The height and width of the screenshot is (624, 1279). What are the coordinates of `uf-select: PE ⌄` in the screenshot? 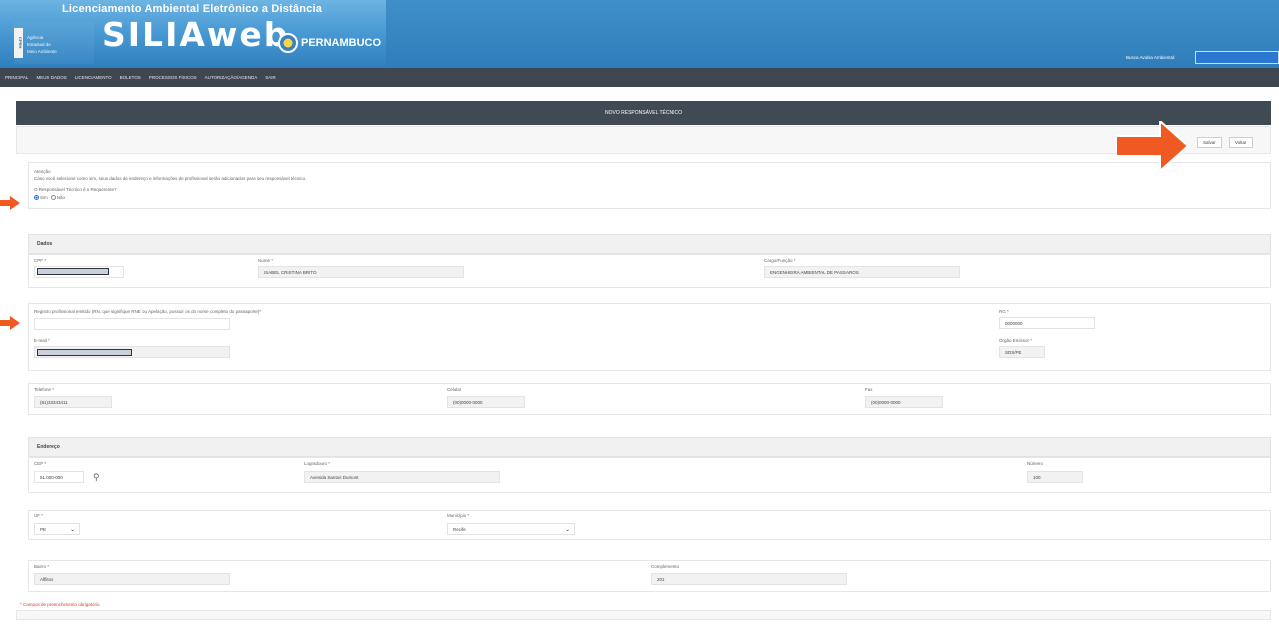 It's located at (57, 529).